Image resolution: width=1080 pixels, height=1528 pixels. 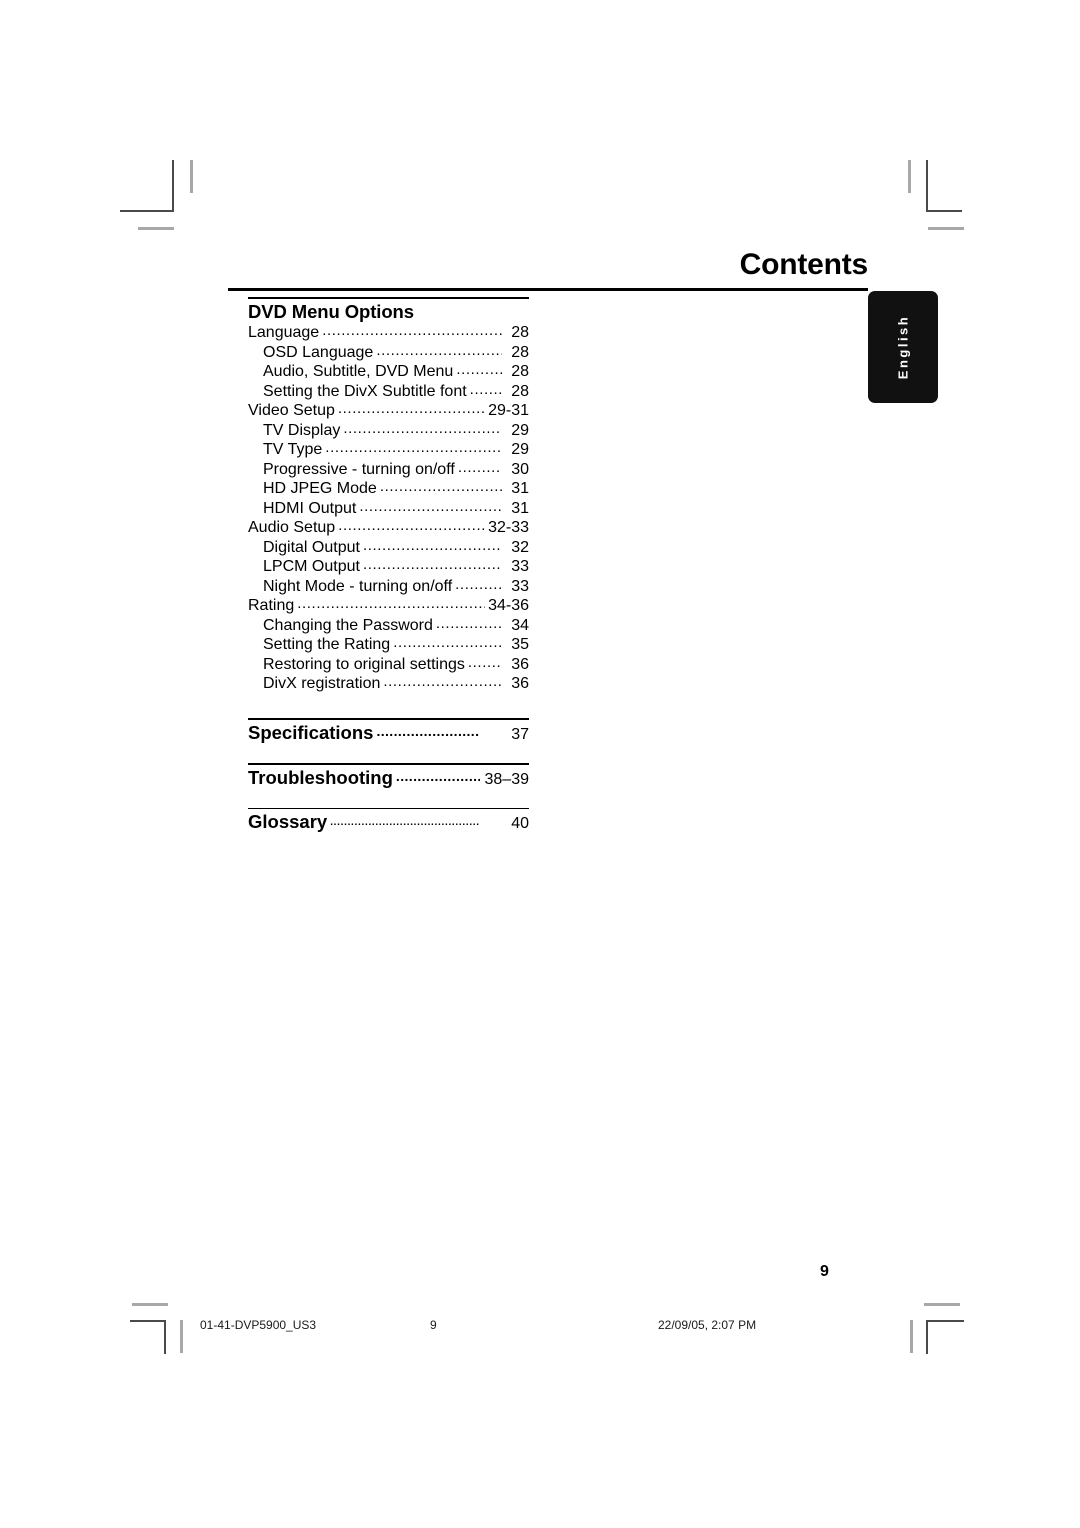 What do you see at coordinates (311, 732) in the screenshot?
I see `toc-entry-label: Specifications` at bounding box center [311, 732].